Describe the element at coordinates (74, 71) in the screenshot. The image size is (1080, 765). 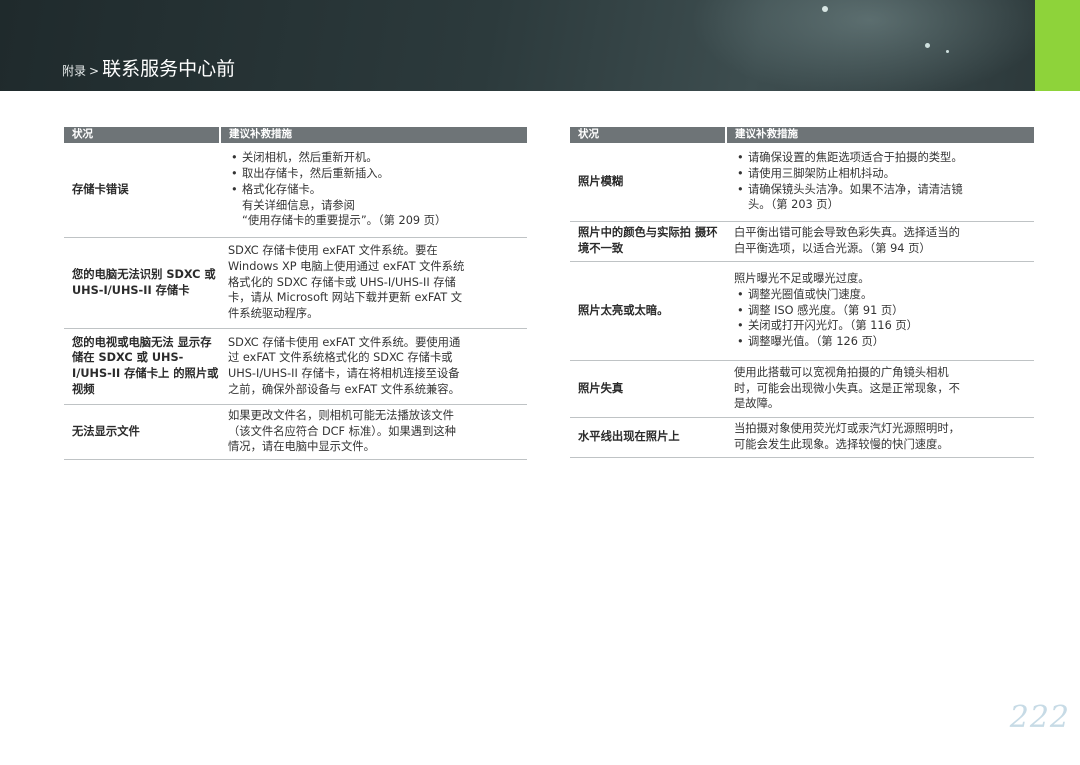
I see `breadcrumb-section: 附录` at that location.